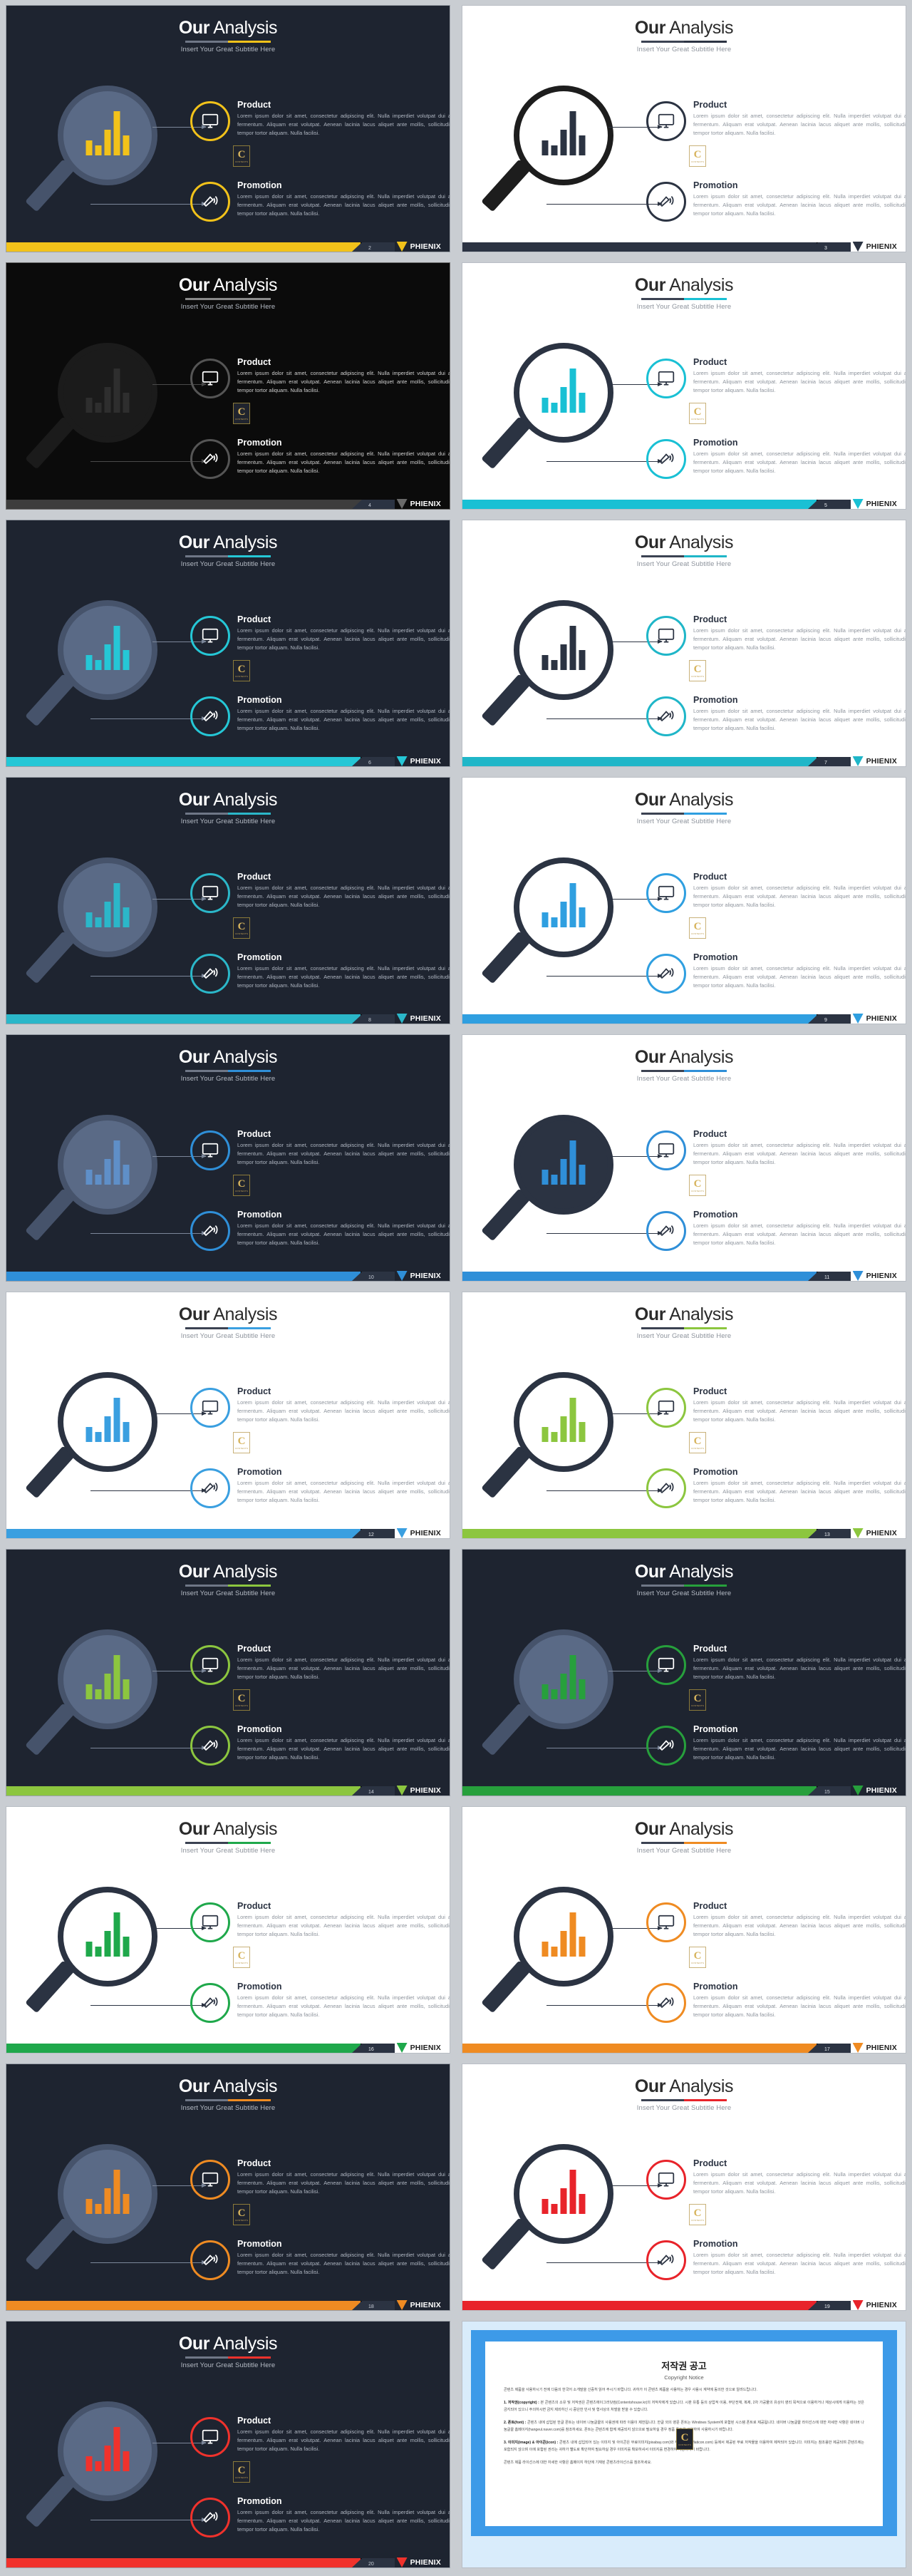 Image resolution: width=912 pixels, height=2576 pixels. What do you see at coordinates (194, 28) in the screenshot?
I see `title-bold: Our` at bounding box center [194, 28].